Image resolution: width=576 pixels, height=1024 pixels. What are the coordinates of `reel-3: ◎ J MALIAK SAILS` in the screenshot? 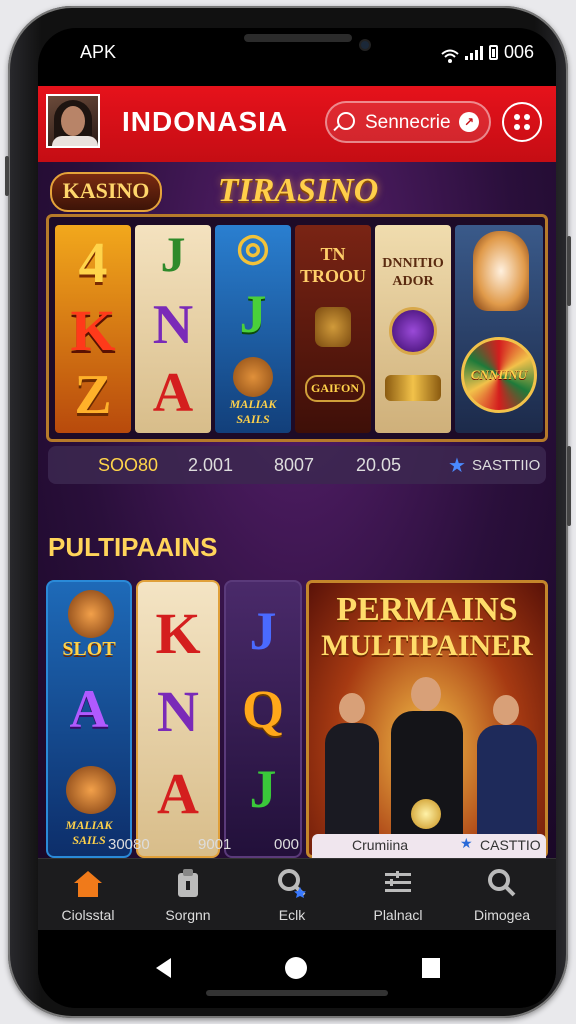 It's located at (253, 329).